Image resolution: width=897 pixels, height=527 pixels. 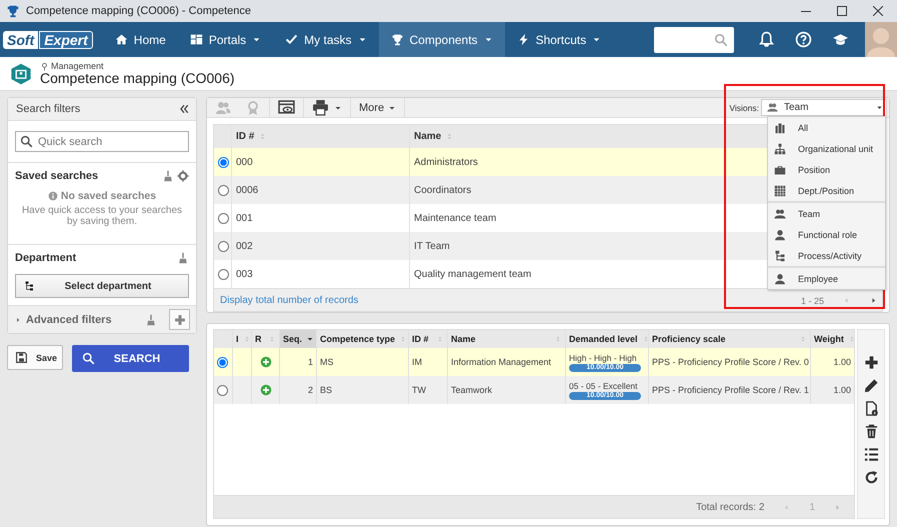 I want to click on table-cell: 001, so click(x=244, y=218).